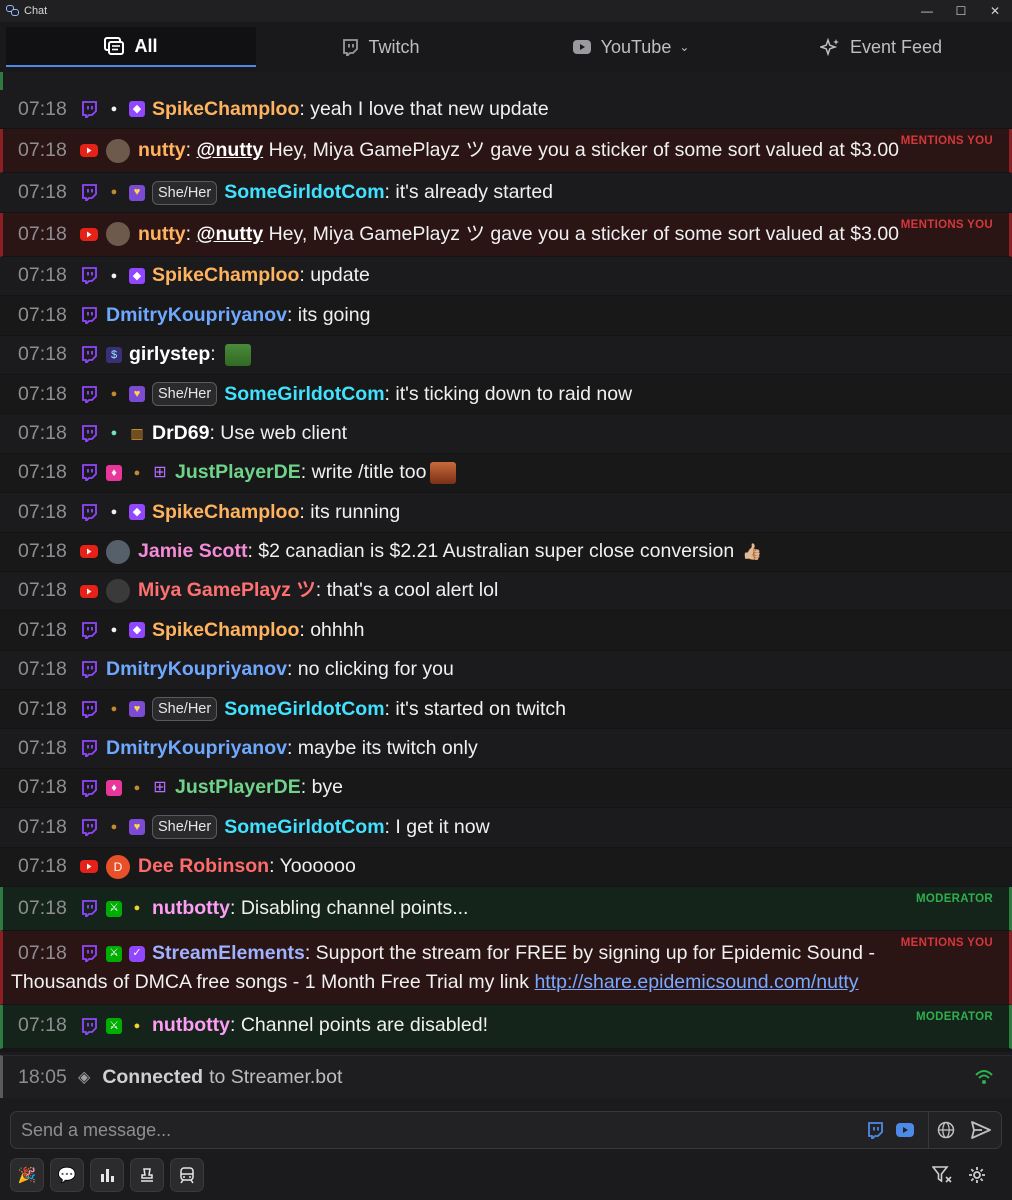 The width and height of the screenshot is (1012, 1200). Describe the element at coordinates (227, 590) in the screenshot. I see `username: Miya GamePlayz ツ` at that location.